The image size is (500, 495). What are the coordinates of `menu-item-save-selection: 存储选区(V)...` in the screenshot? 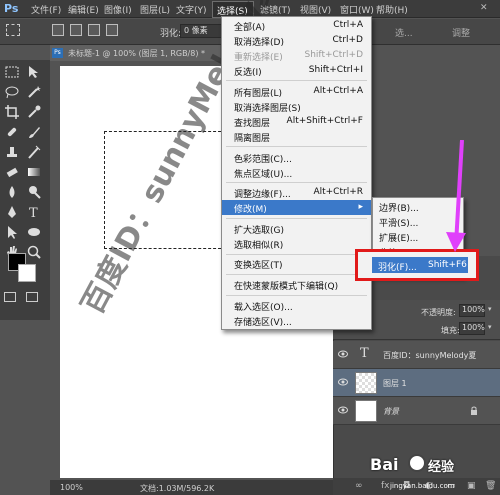 It's located at (296, 320).